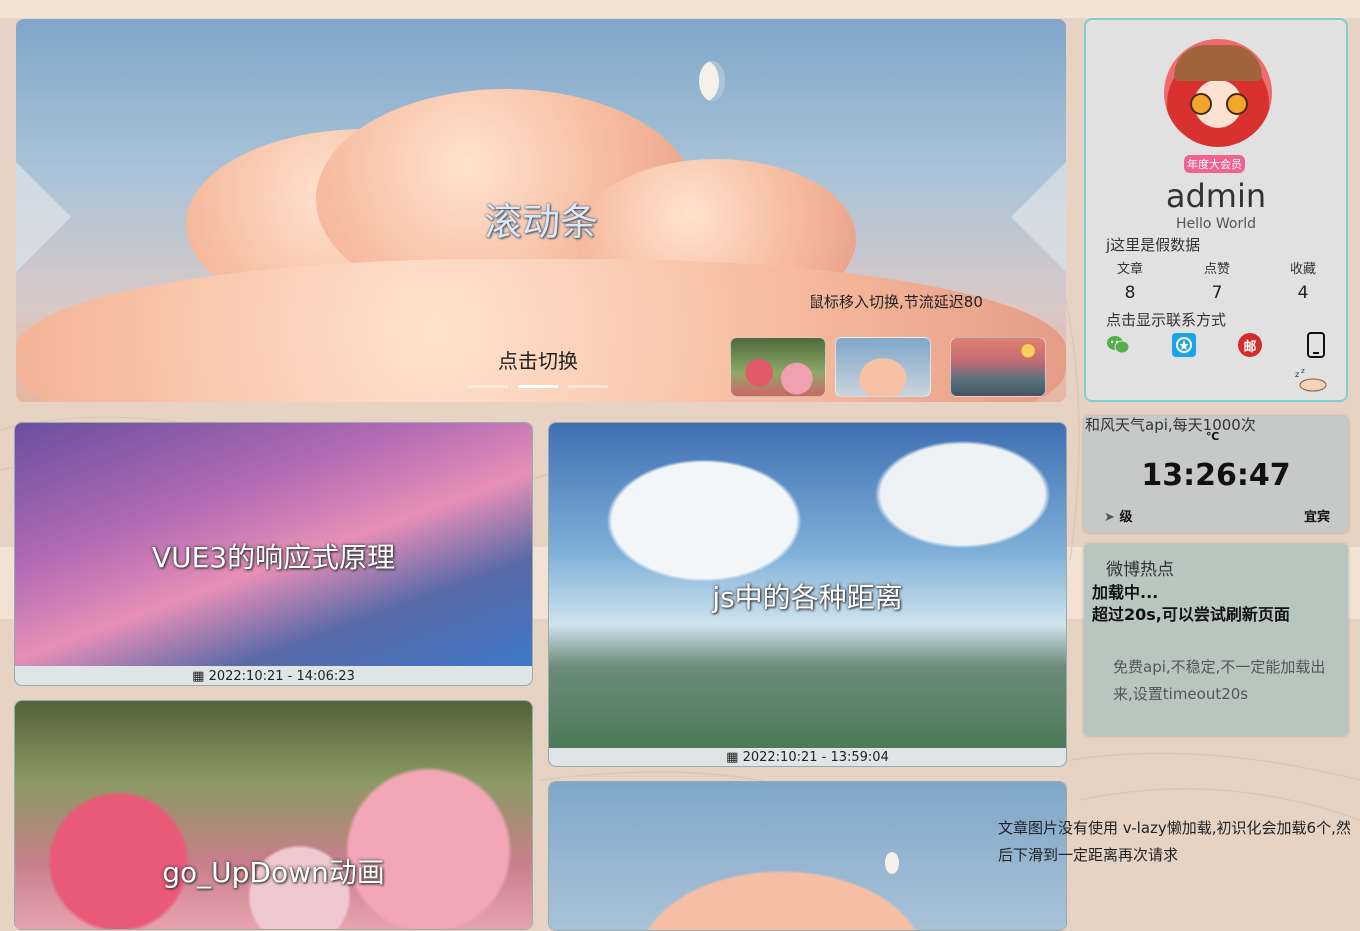 This screenshot has width=1360, height=931. I want to click on article-title: js中的各种距离, so click(807, 596).